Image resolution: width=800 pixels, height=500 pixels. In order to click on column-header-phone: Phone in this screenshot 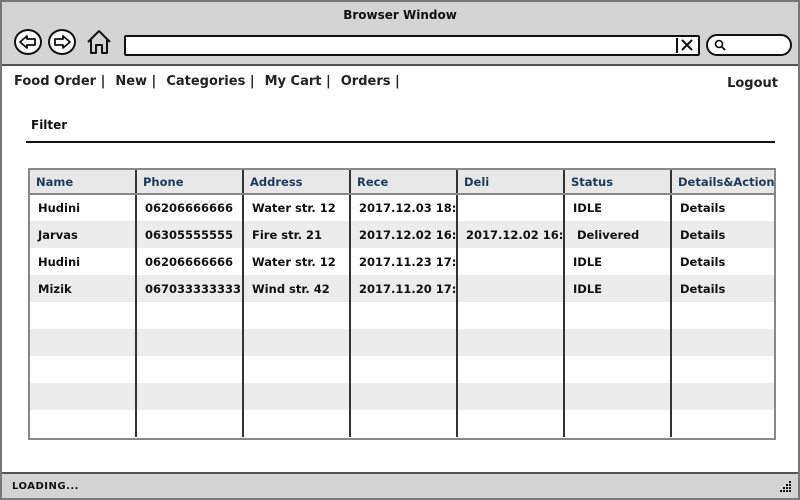, I will do `click(190, 182)`.